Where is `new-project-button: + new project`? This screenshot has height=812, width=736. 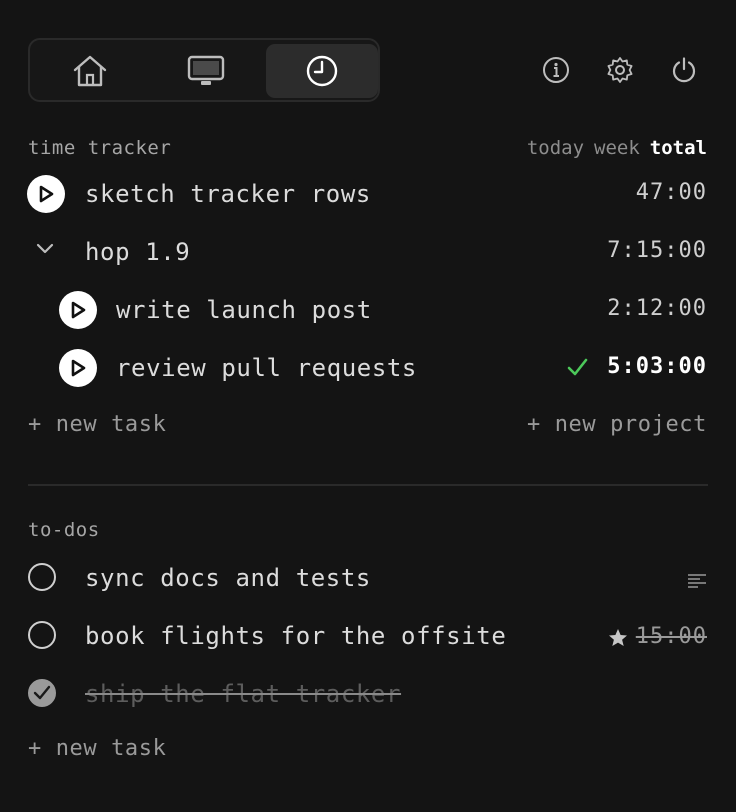
new-project-button: + new project is located at coordinates (617, 424).